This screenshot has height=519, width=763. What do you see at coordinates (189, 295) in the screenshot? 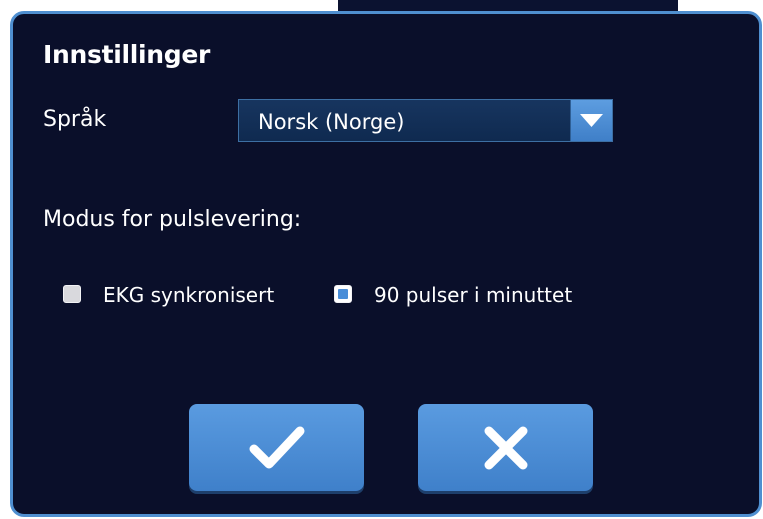
I see `ekg-synchronized-label: EKG synkronisert` at bounding box center [189, 295].